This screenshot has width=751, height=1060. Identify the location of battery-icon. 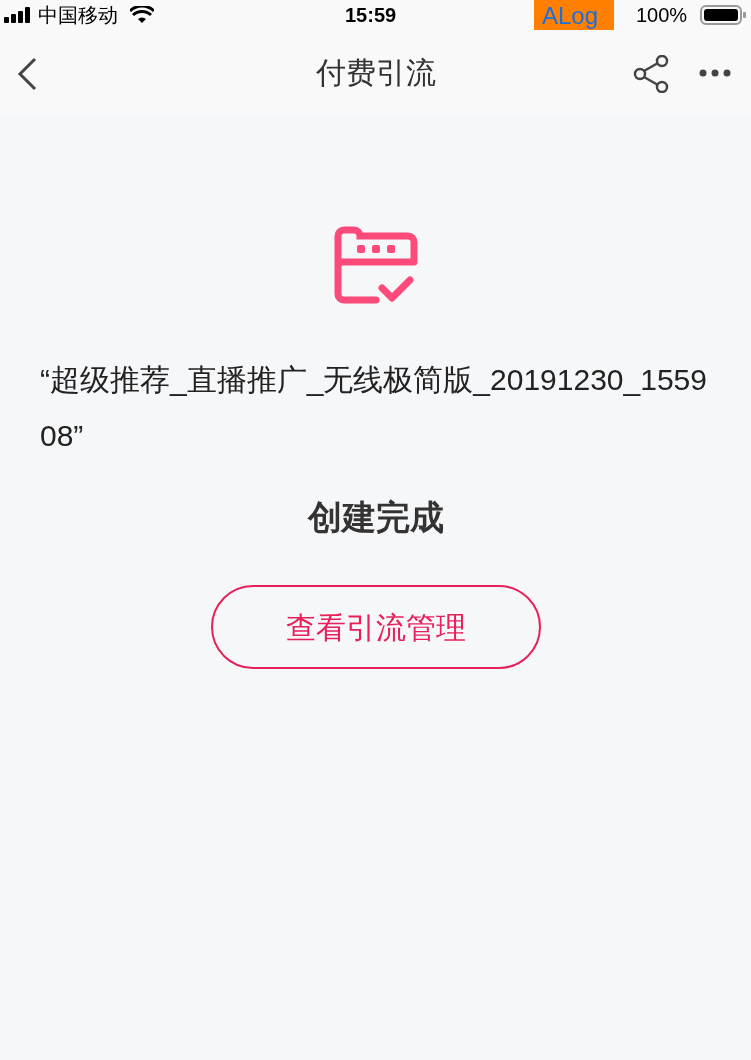
(723, 15).